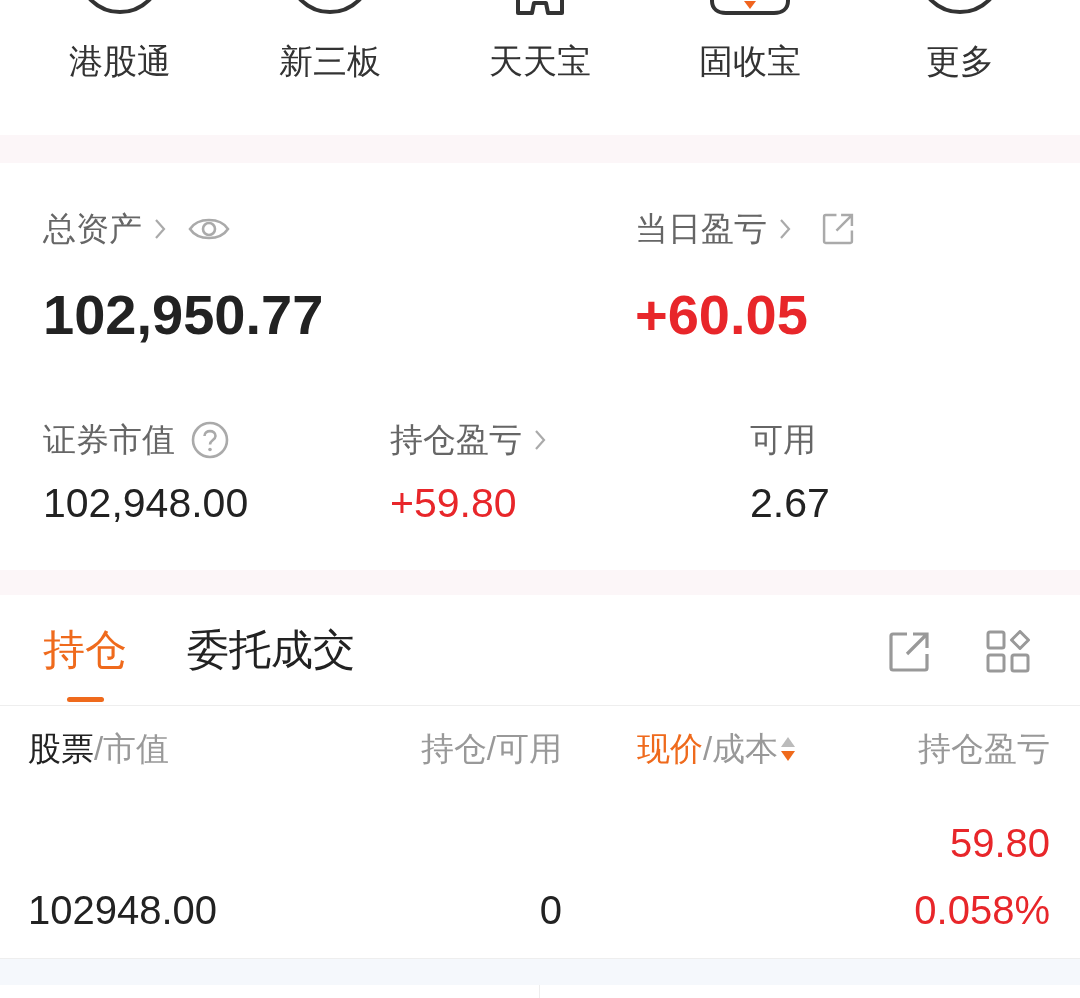 The width and height of the screenshot is (1080, 998). Describe the element at coordinates (120, 61) in the screenshot. I see `shortcut-label: 港股通` at that location.